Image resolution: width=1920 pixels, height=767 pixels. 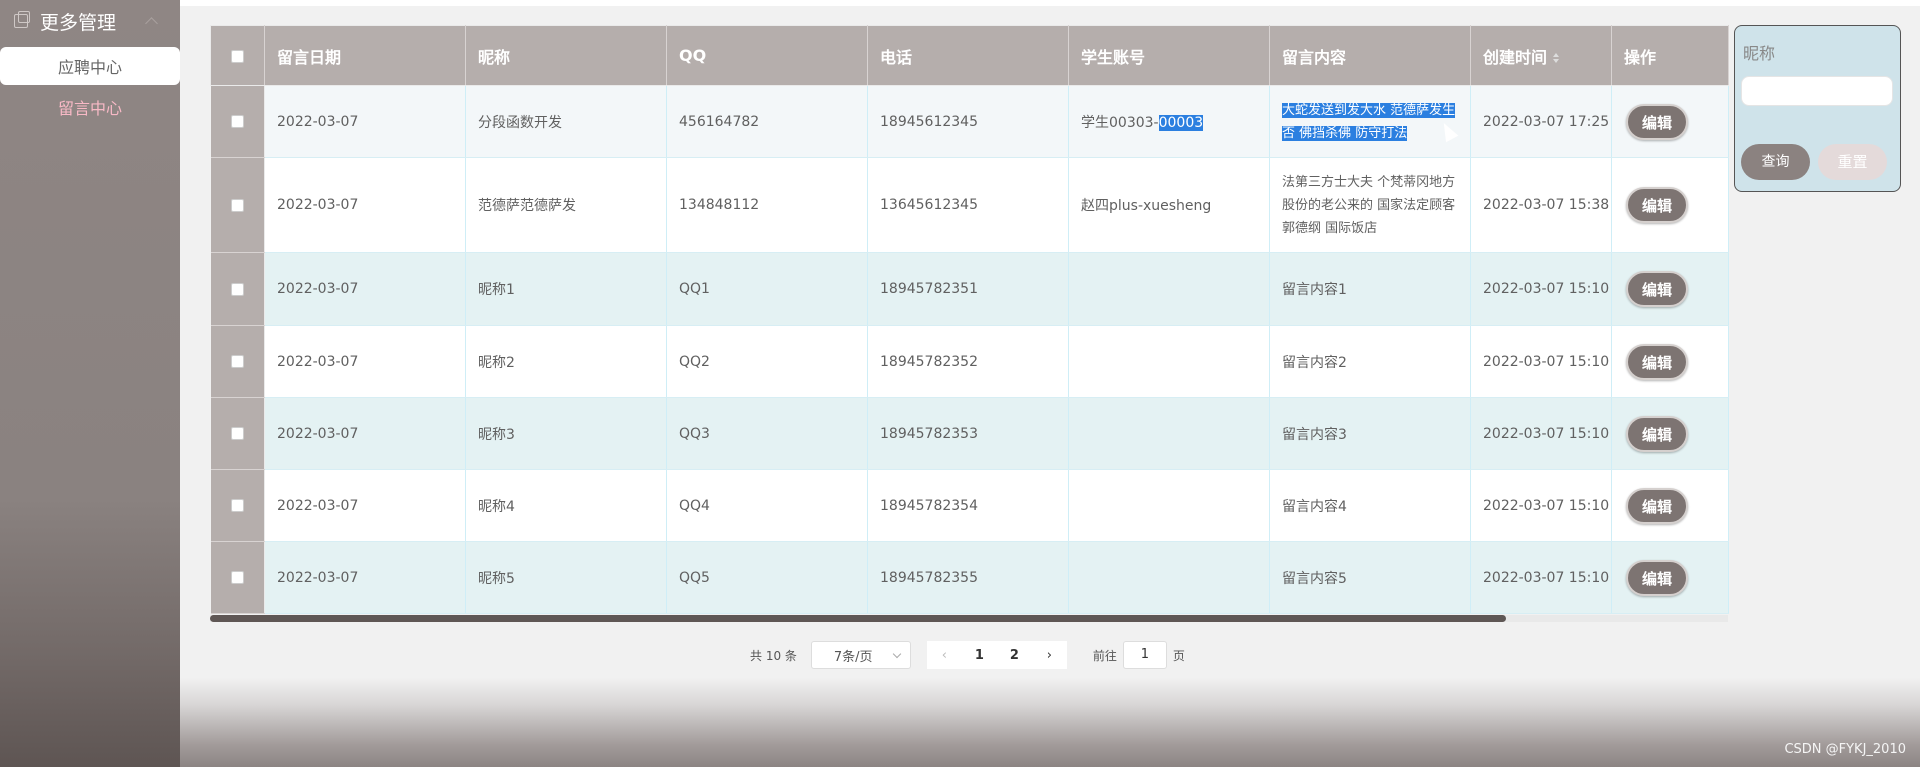 What do you see at coordinates (1104, 655) in the screenshot?
I see `goto-prefix: 前往` at bounding box center [1104, 655].